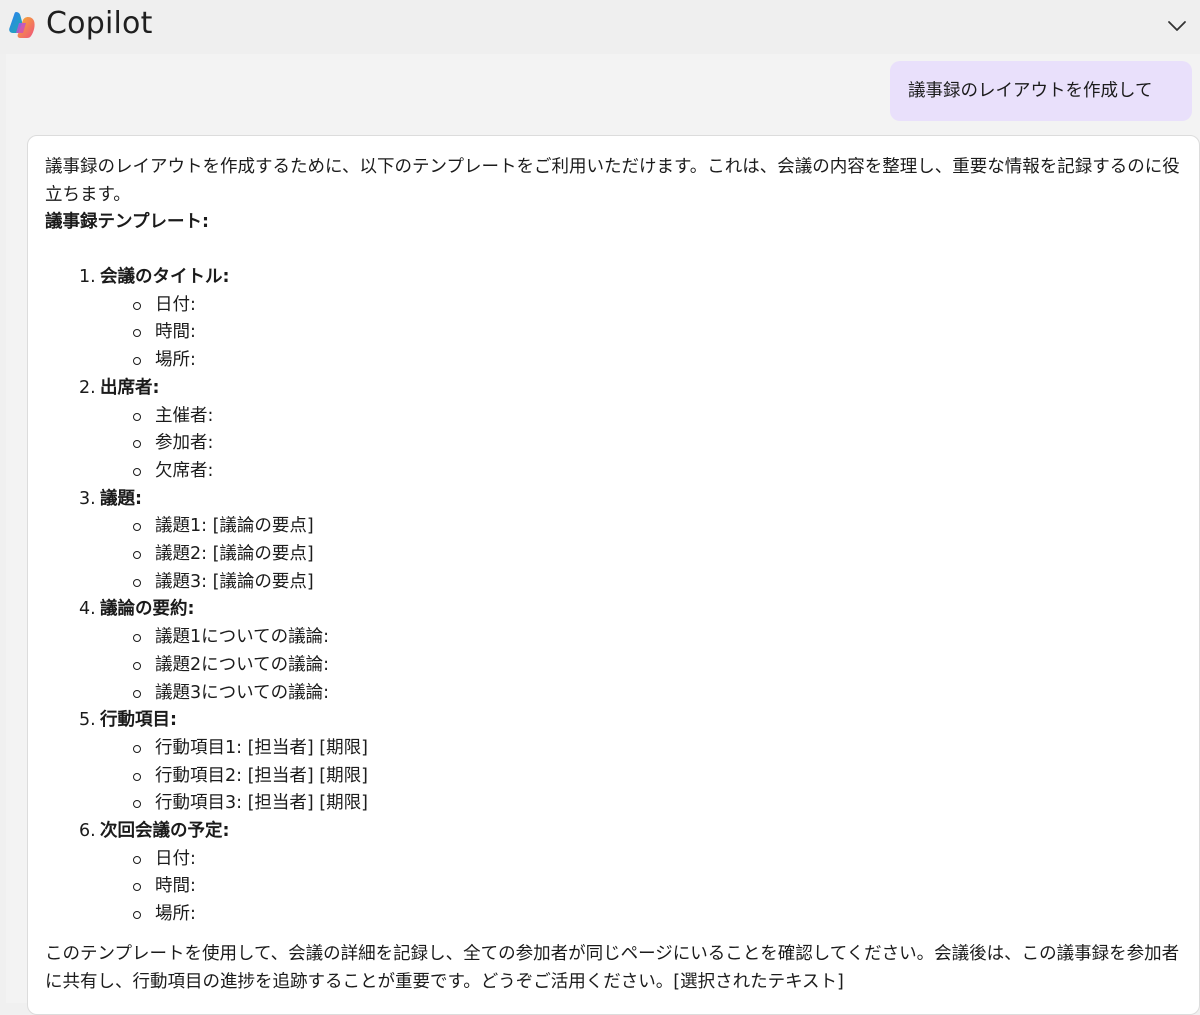 This screenshot has width=1200, height=1015. I want to click on sub-item-text: 議題3についての議論:, so click(242, 692).